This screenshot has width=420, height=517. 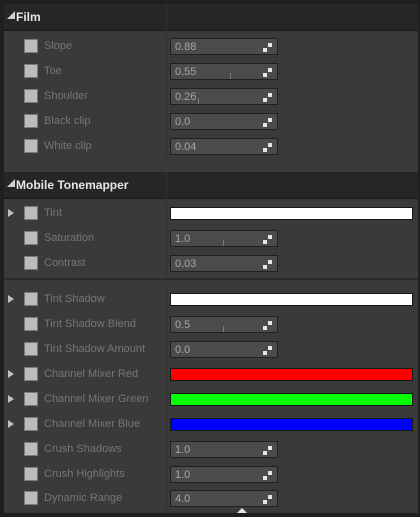 I want to click on property-label: White clip, so click(x=68, y=146).